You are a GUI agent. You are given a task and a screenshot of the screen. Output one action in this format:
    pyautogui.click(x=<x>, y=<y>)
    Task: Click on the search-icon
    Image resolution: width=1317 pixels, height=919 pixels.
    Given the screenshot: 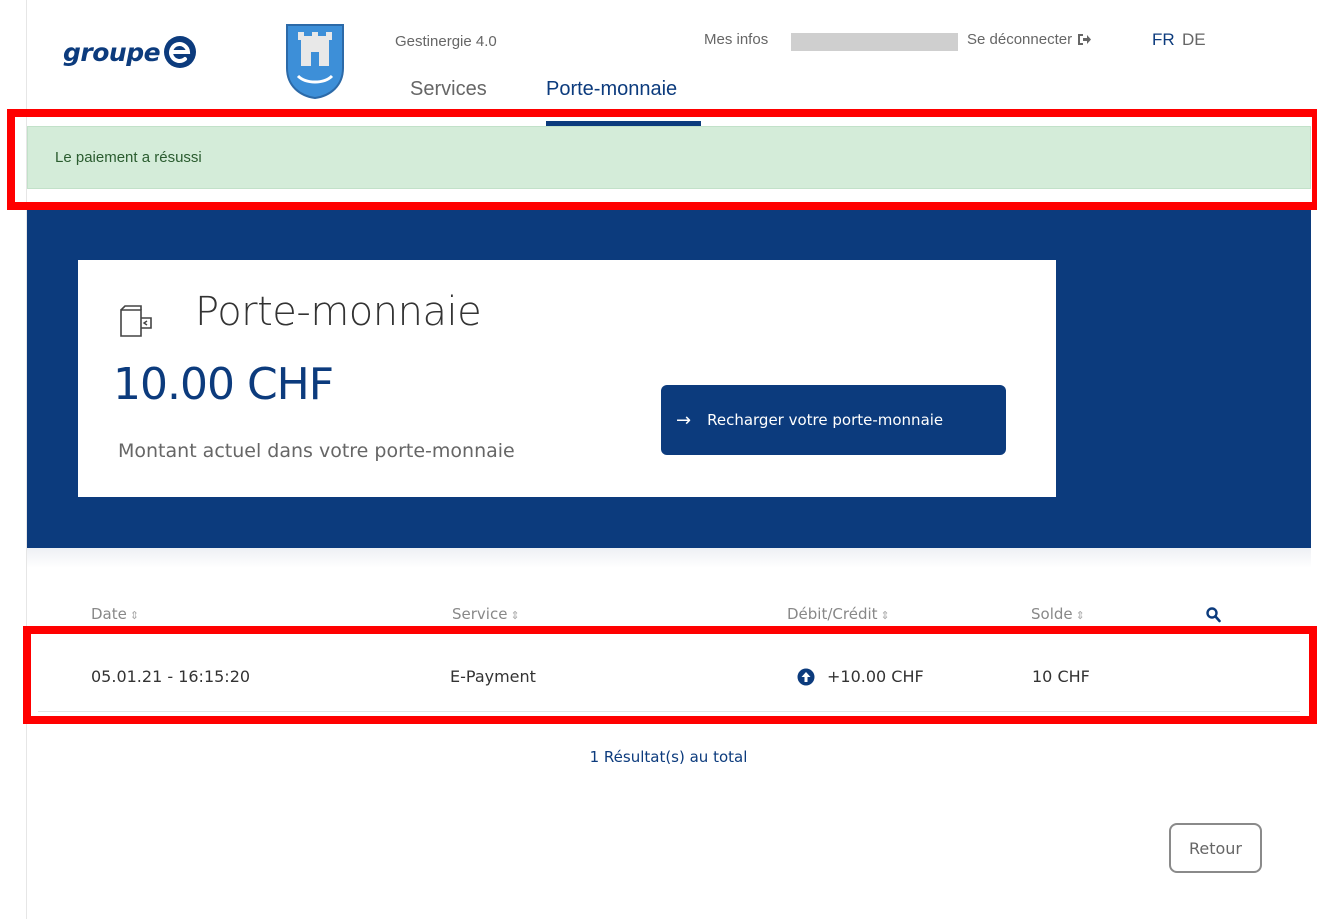 What is the action you would take?
    pyautogui.click(x=1213, y=615)
    